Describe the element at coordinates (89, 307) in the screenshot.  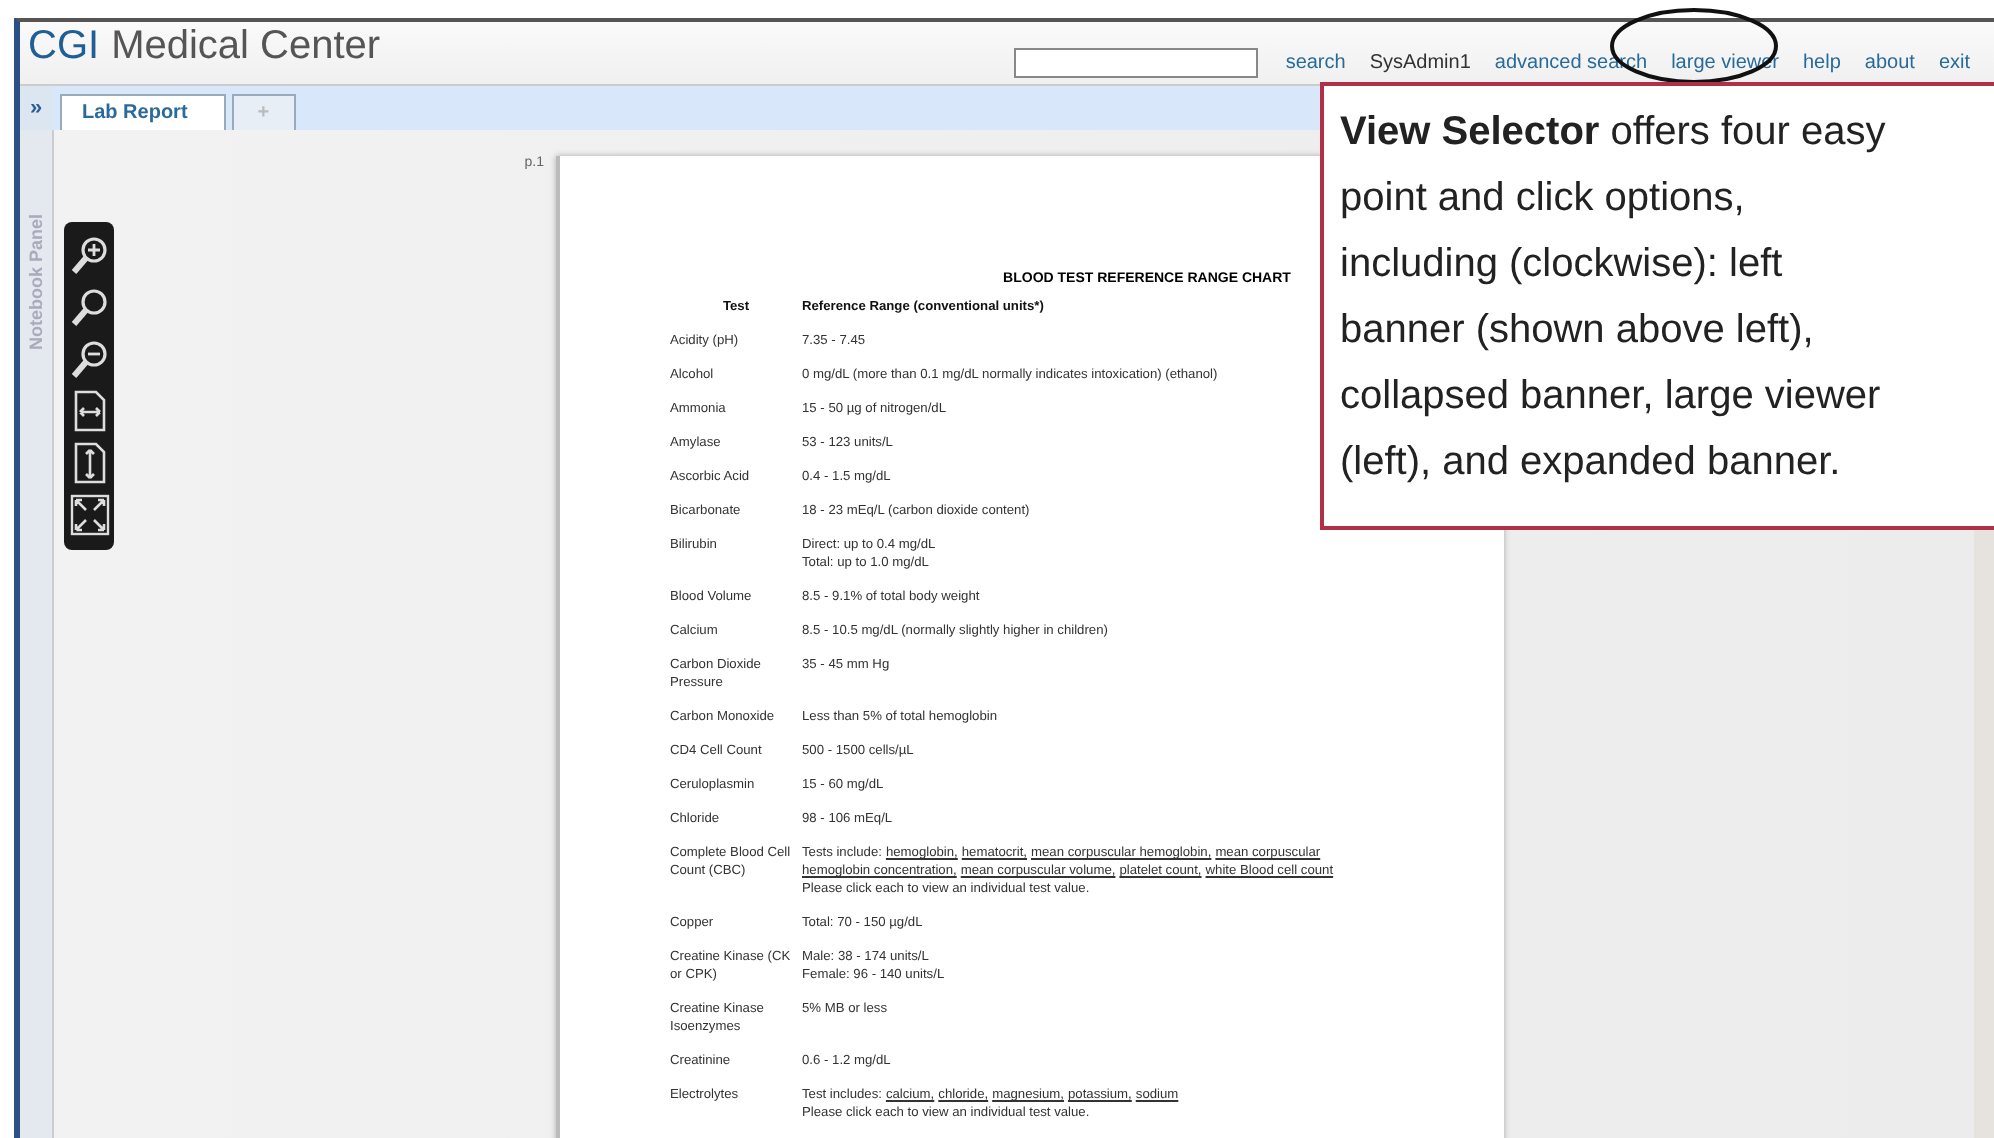
I see `zoom-icon` at that location.